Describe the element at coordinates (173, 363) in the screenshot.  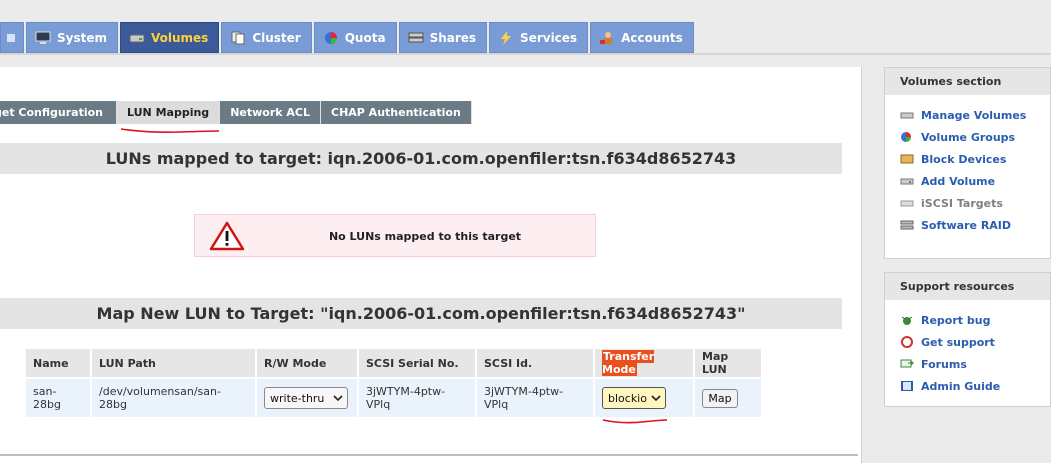
I see `col-lun-path: LUN Path` at that location.